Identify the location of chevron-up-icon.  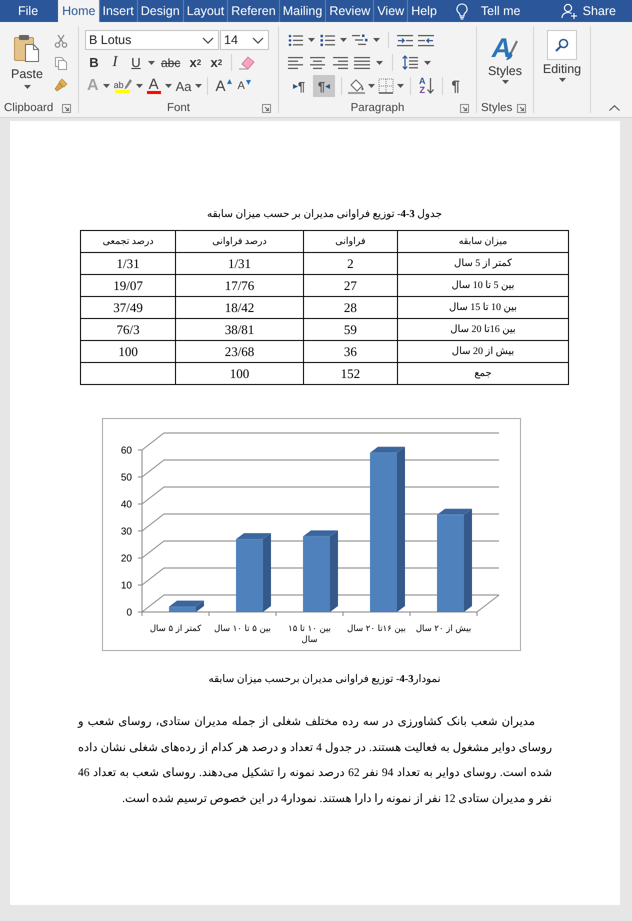
(614, 108).